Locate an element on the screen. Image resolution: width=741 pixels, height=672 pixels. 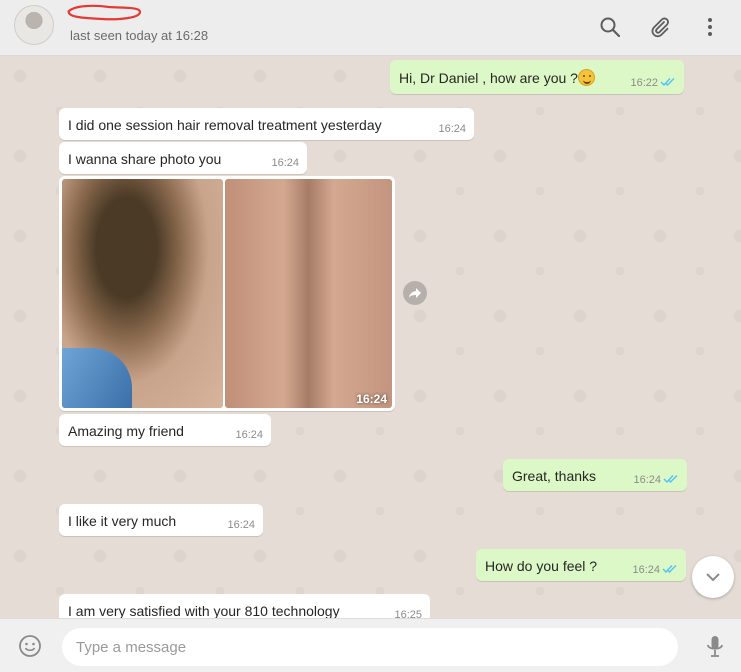
chat-header: last seen today at 16:28 is located at coordinates (370, 28).